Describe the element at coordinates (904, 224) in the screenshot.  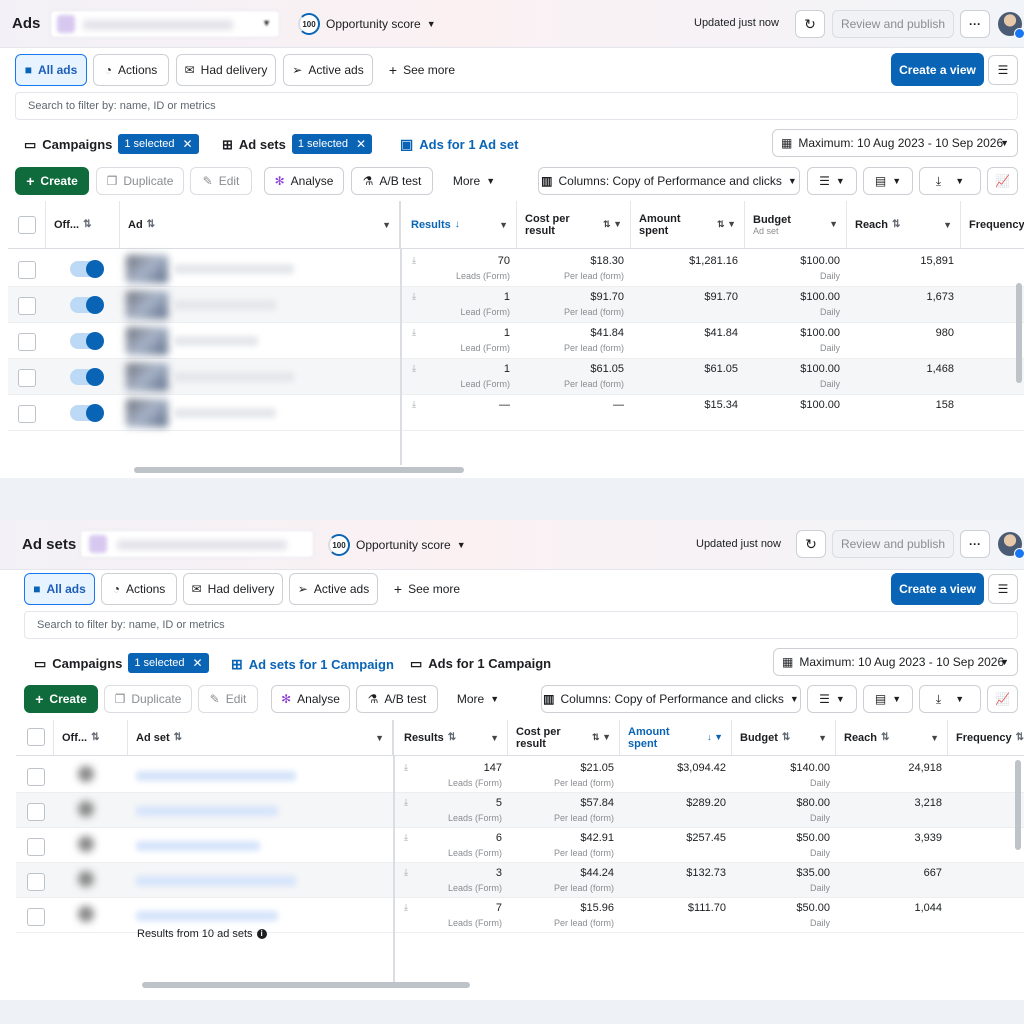
I see `header-reach: Reach ⇅ ▼` at that location.